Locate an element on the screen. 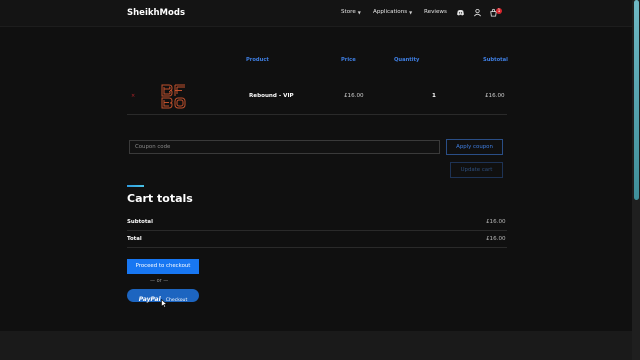  nav-store-label: Store is located at coordinates (348, 12).